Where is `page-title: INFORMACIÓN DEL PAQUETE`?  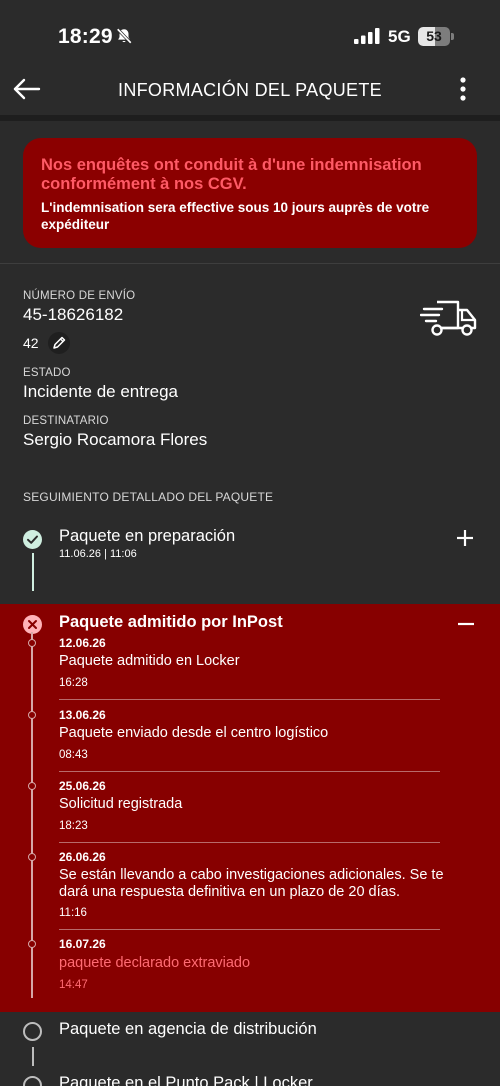
page-title: INFORMACIÓN DEL PAQUETE is located at coordinates (250, 90).